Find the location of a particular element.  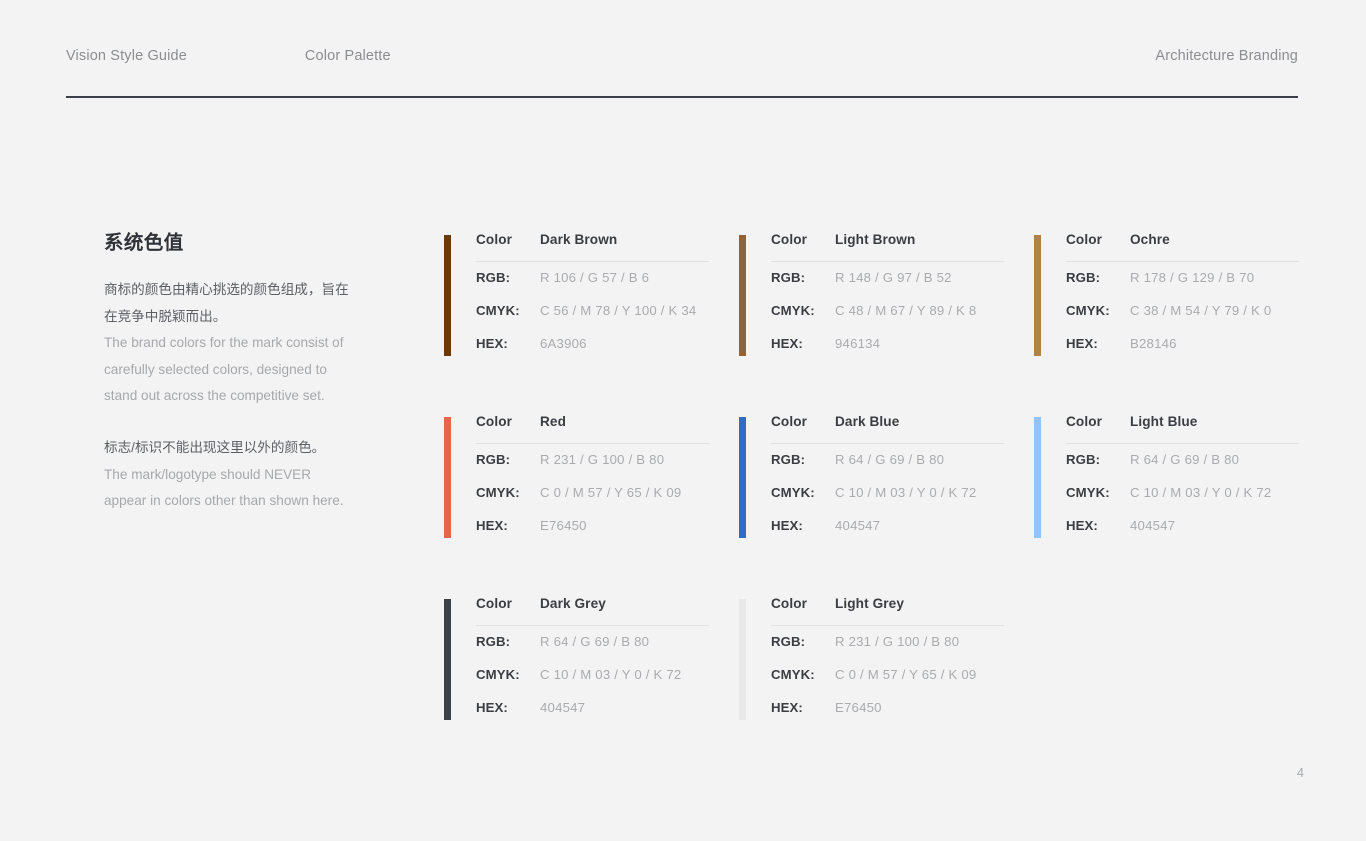

header-divider-rule is located at coordinates (682, 97).